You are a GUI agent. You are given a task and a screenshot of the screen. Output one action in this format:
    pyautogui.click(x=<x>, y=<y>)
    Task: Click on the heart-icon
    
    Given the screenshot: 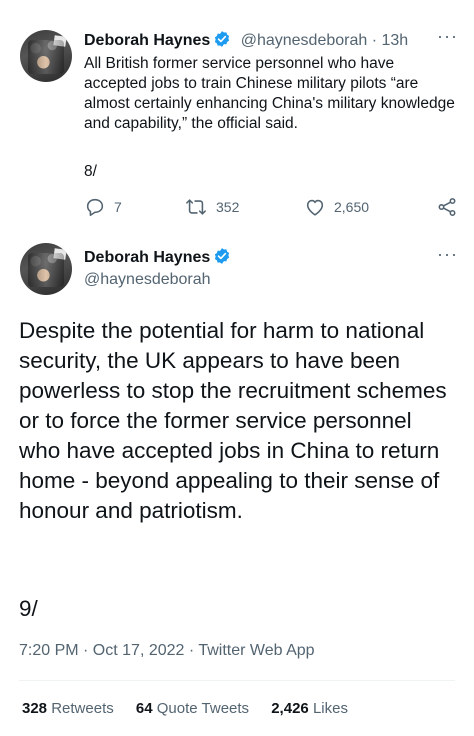 What is the action you would take?
    pyautogui.click(x=315, y=207)
    